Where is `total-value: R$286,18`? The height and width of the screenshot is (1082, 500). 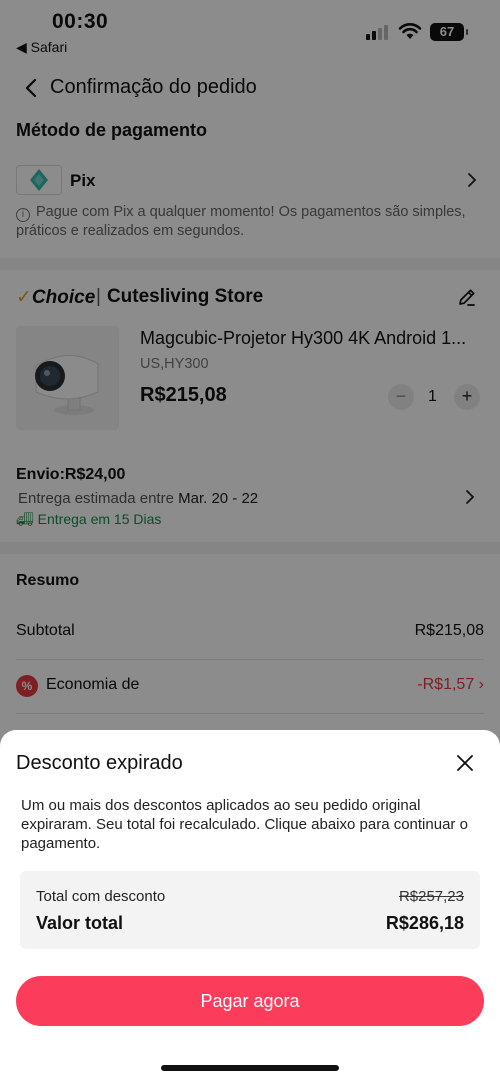 total-value: R$286,18 is located at coordinates (424, 923).